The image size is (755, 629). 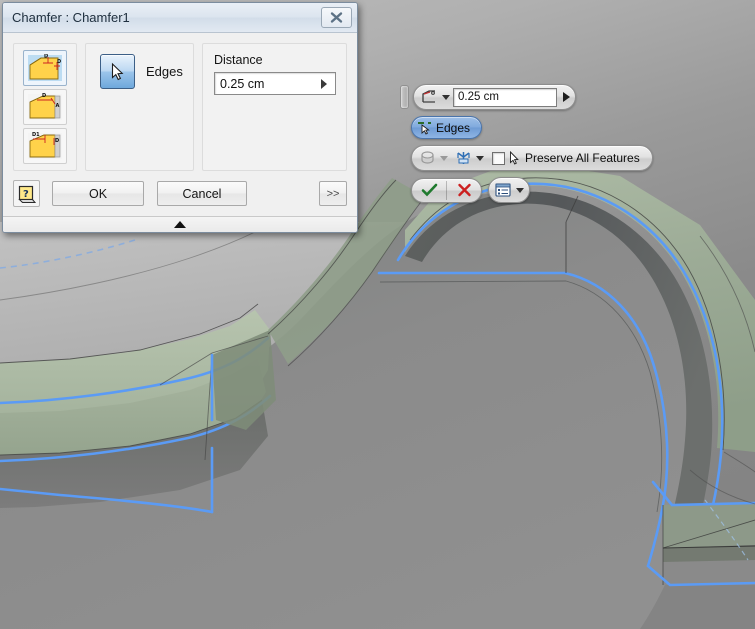 I want to click on chamfer-type-two-distances: D1 D, so click(x=45, y=146).